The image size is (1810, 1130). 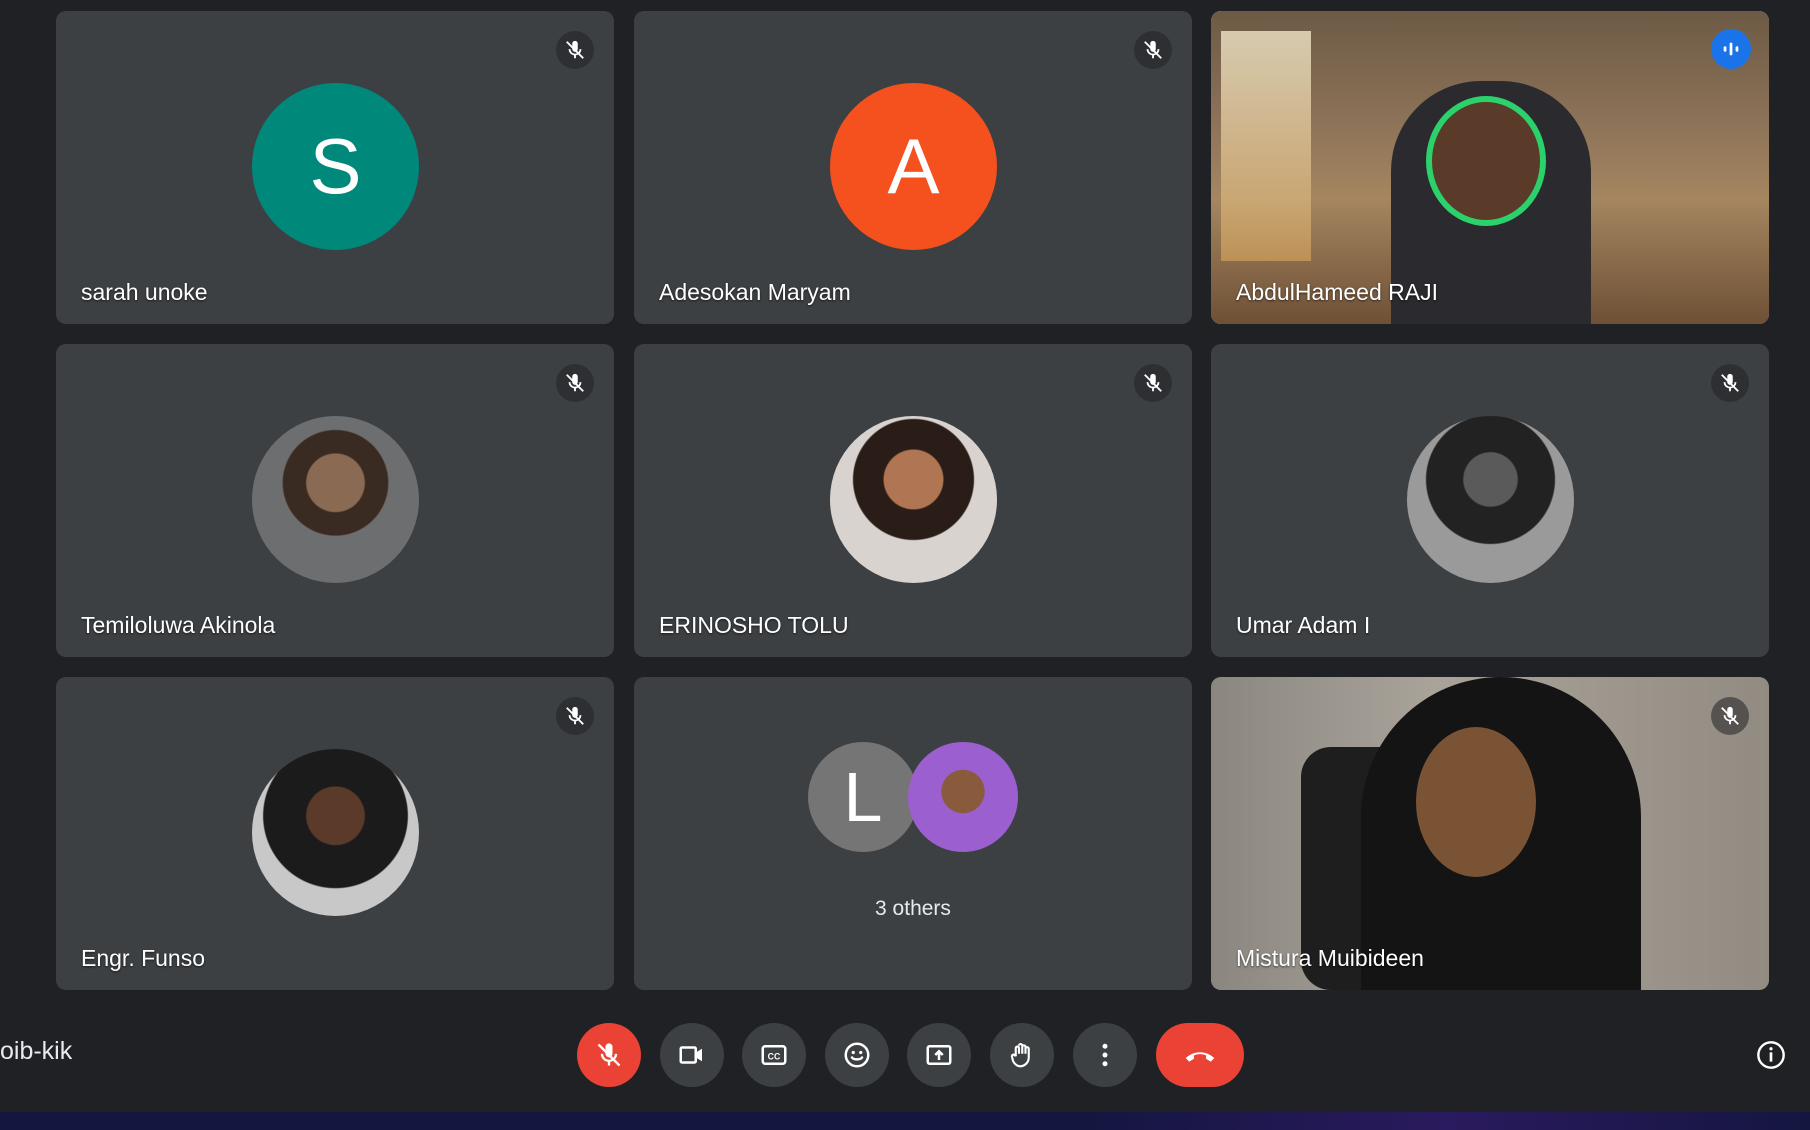 What do you see at coordinates (1731, 49) in the screenshot?
I see `speaking-indicator-icon` at bounding box center [1731, 49].